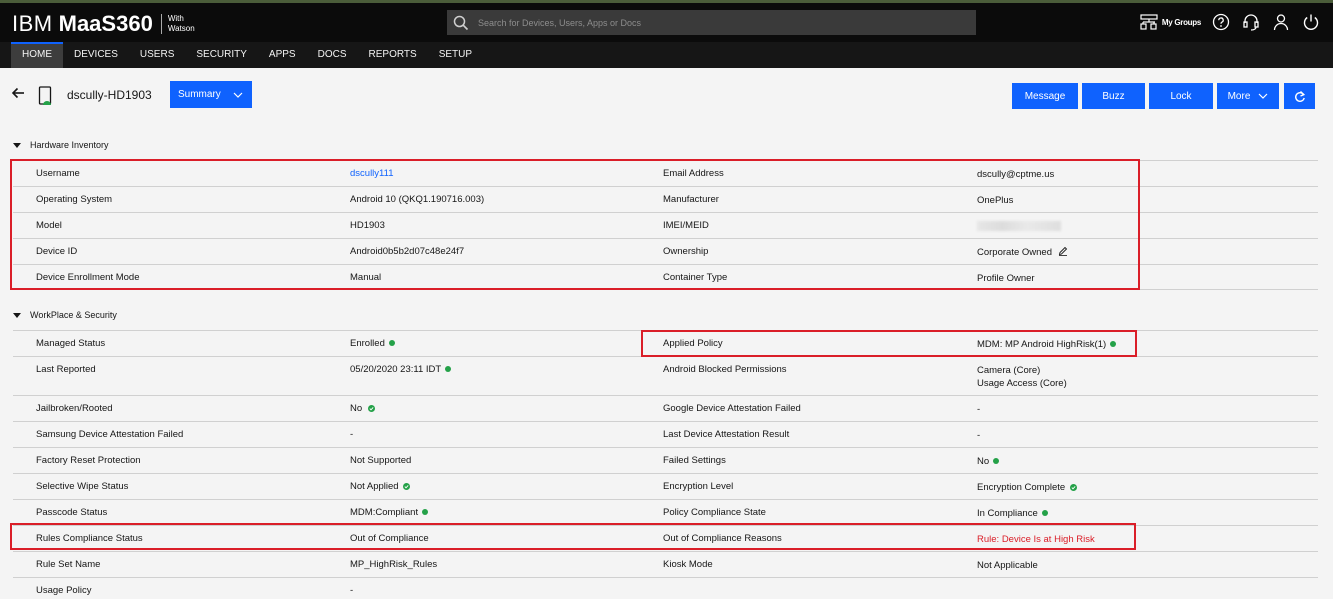 Image resolution: width=1333 pixels, height=599 pixels. I want to click on my-groups-button: My Groups, so click(1170, 22).